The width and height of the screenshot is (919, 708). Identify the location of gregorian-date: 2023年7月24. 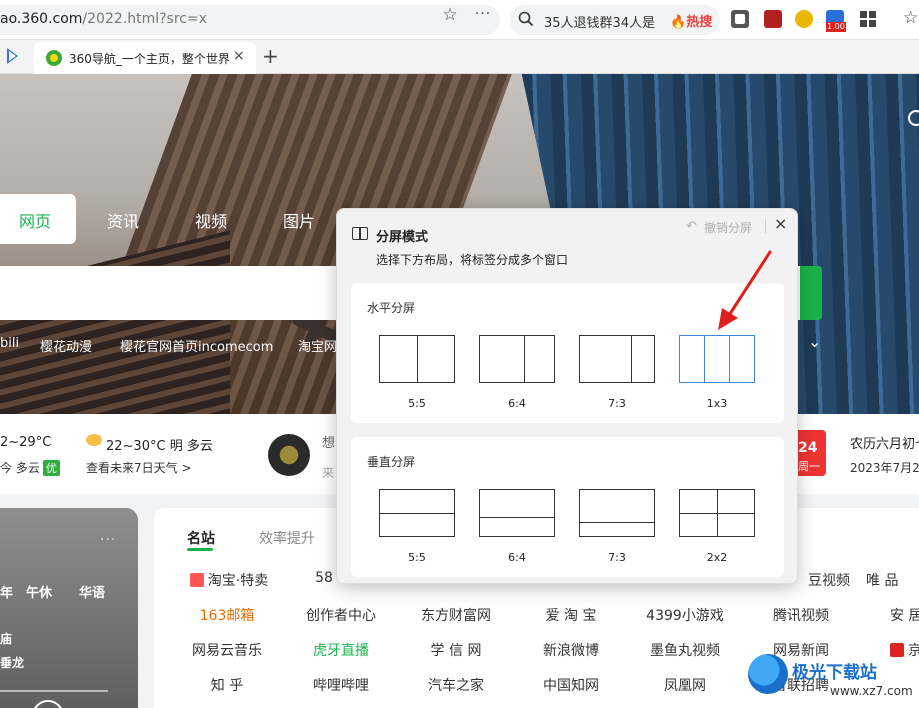
(884, 468).